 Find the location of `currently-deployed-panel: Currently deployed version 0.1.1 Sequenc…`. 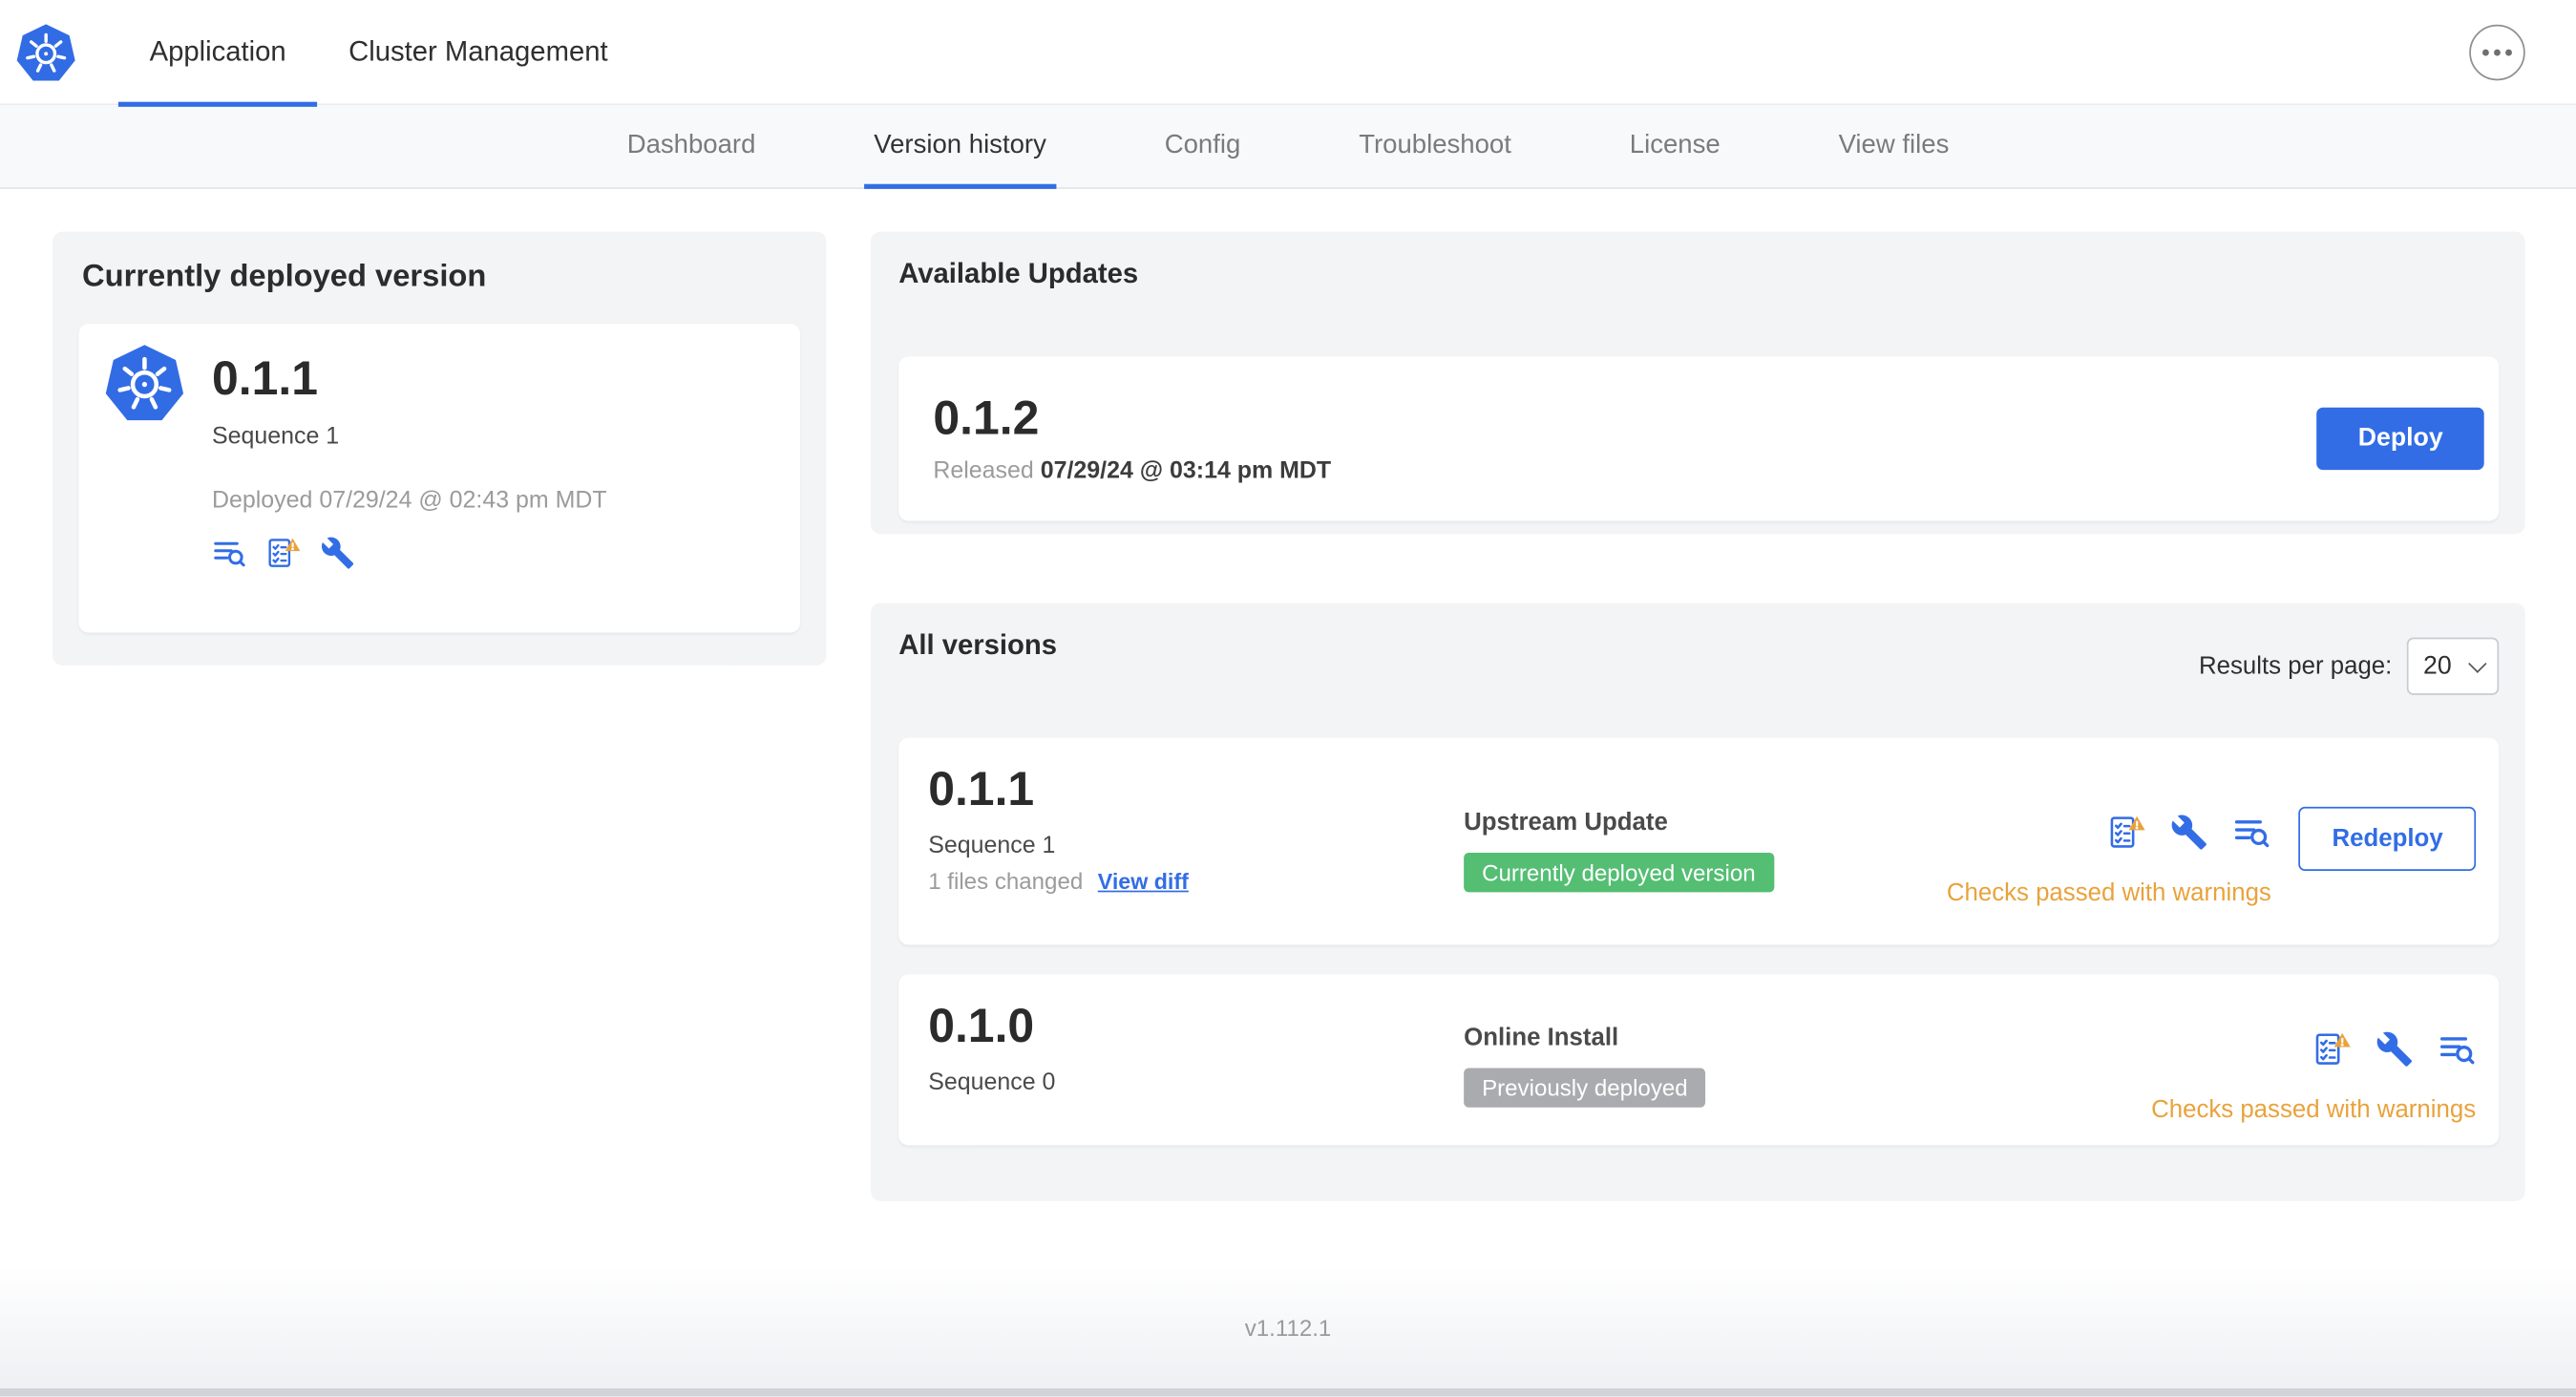

currently-deployed-panel: Currently deployed version 0.1.1 Sequenc… is located at coordinates (440, 448).